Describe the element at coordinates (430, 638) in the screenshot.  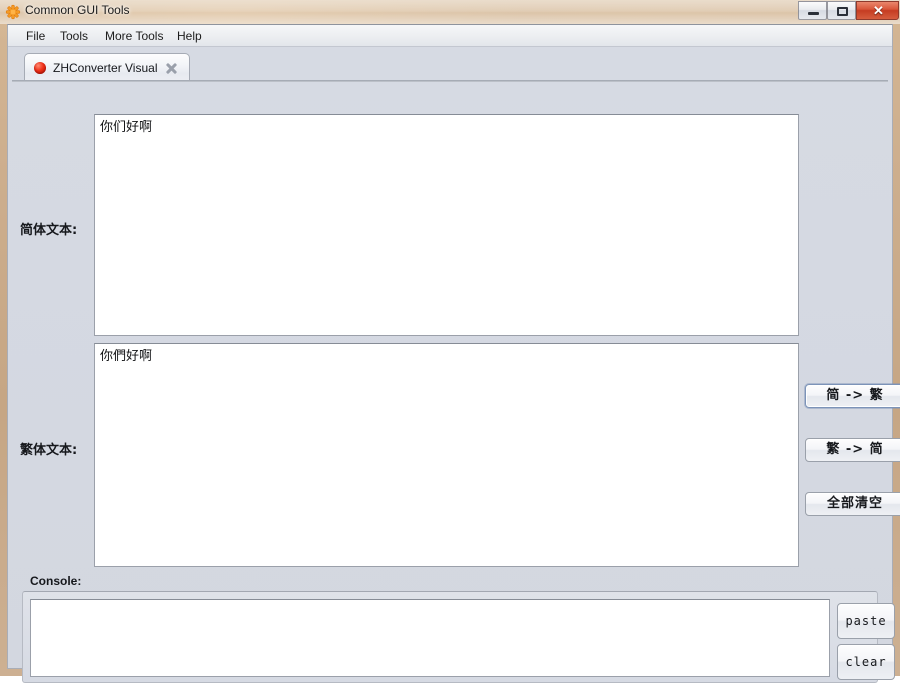
I see `console-output-area` at that location.